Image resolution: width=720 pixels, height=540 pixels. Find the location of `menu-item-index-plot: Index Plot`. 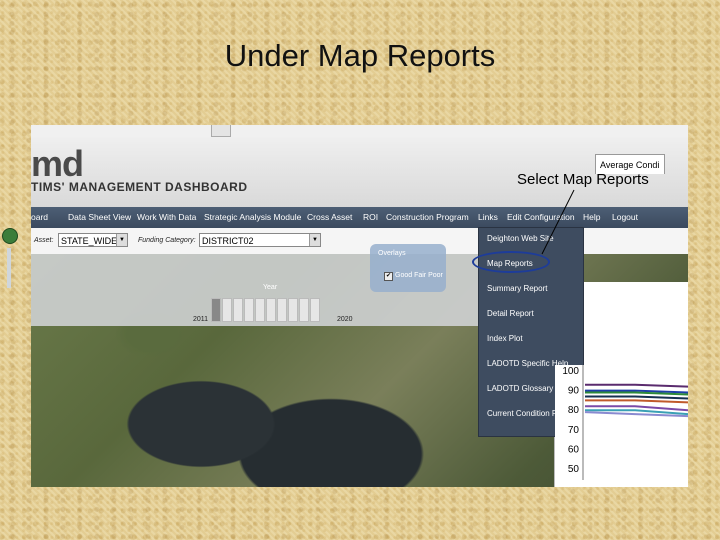

menu-item-index-plot: Index Plot is located at coordinates (505, 338).